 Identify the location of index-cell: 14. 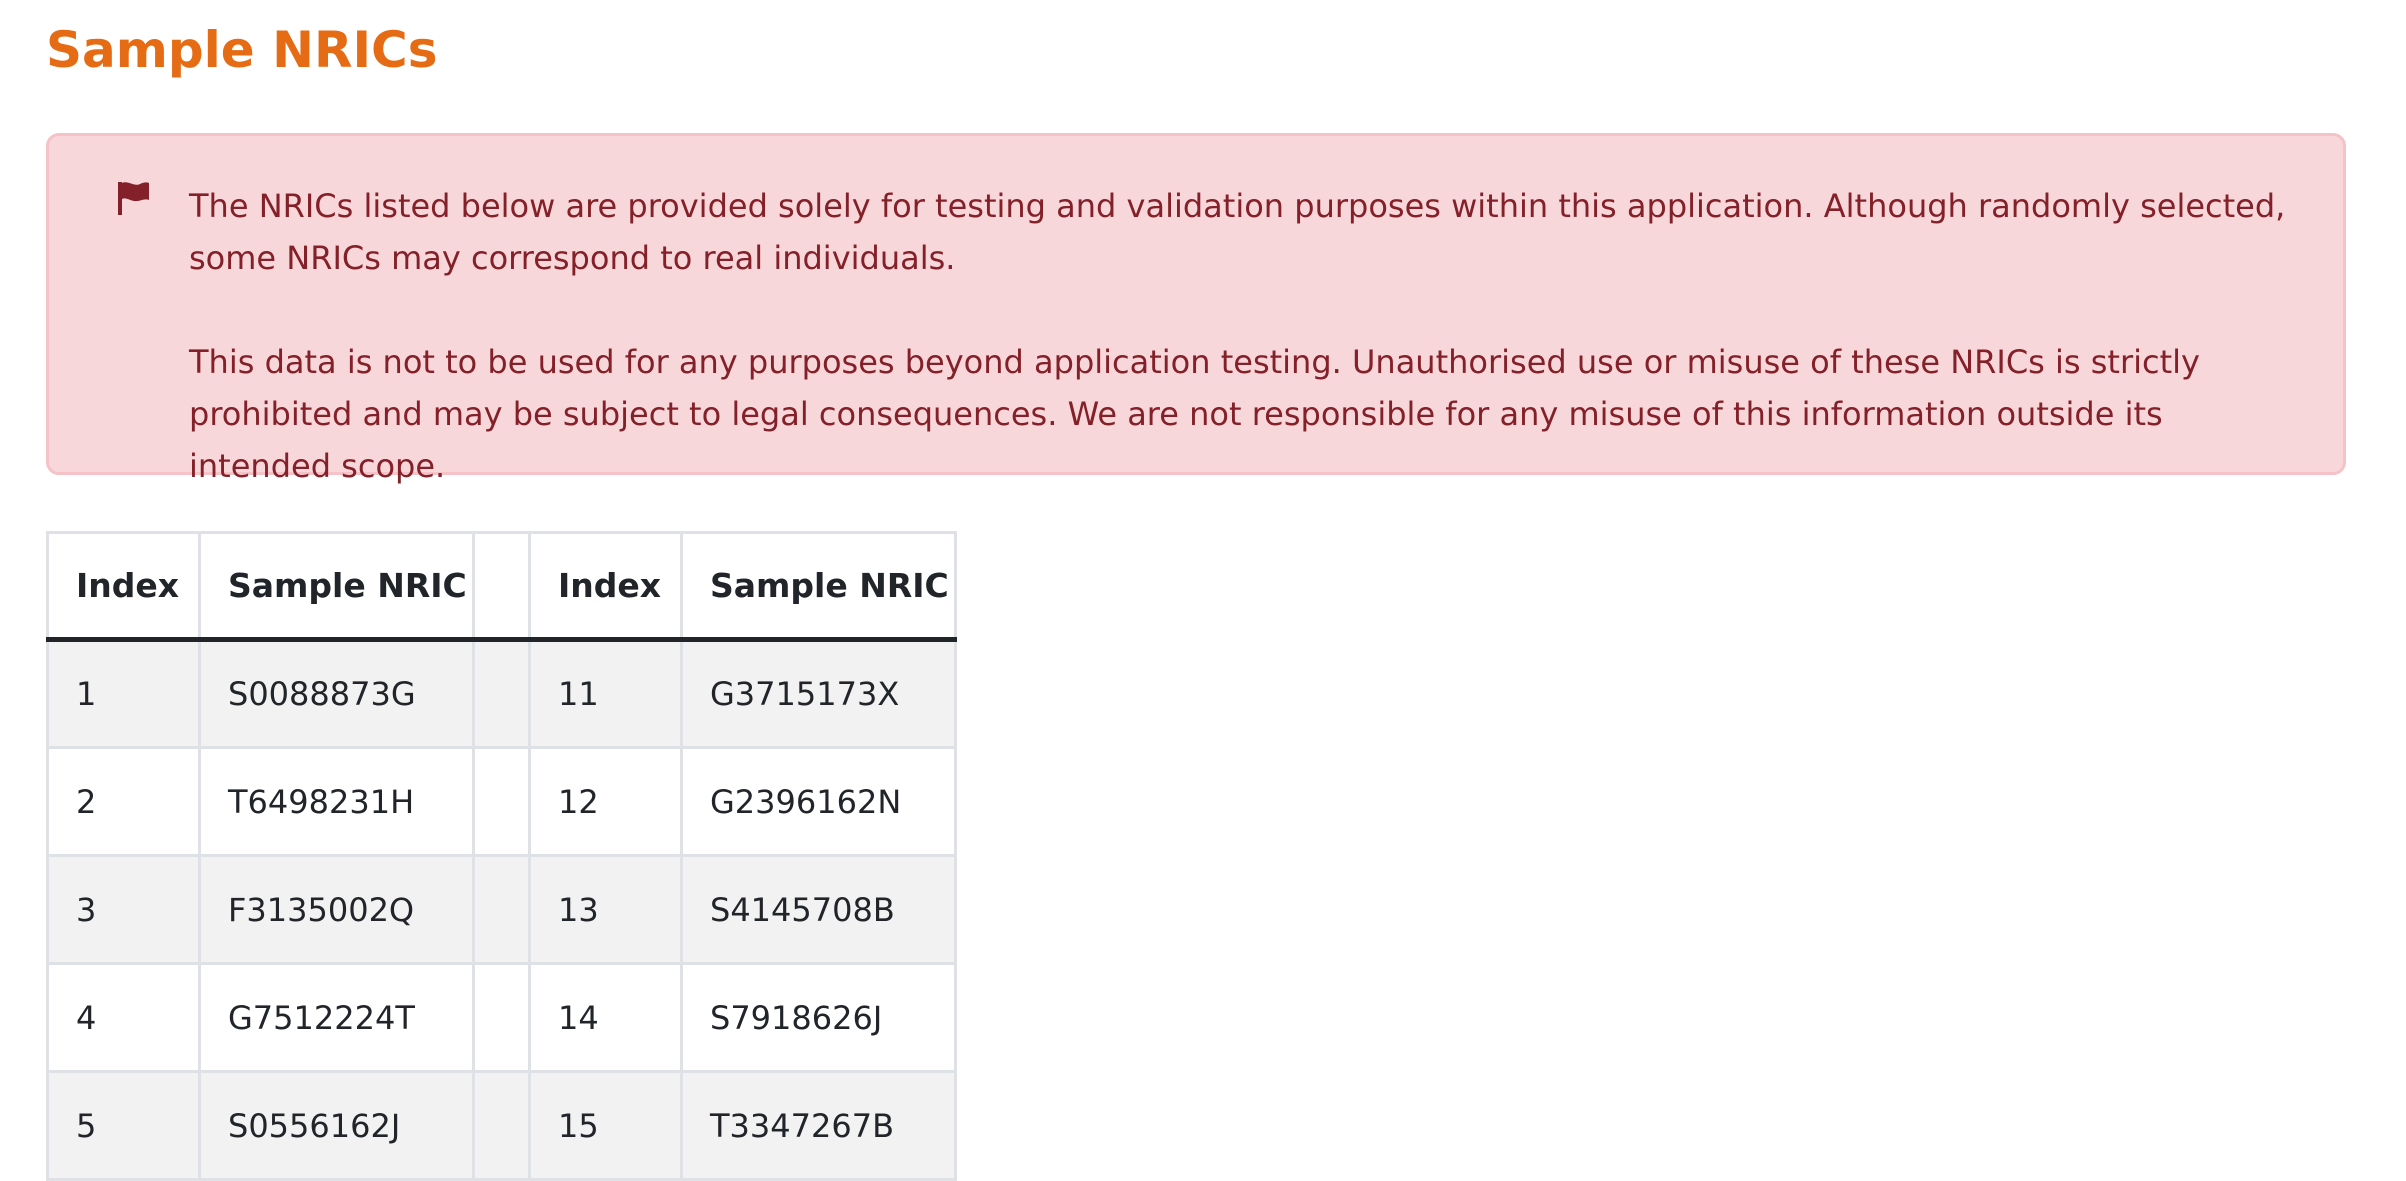
(605, 1017).